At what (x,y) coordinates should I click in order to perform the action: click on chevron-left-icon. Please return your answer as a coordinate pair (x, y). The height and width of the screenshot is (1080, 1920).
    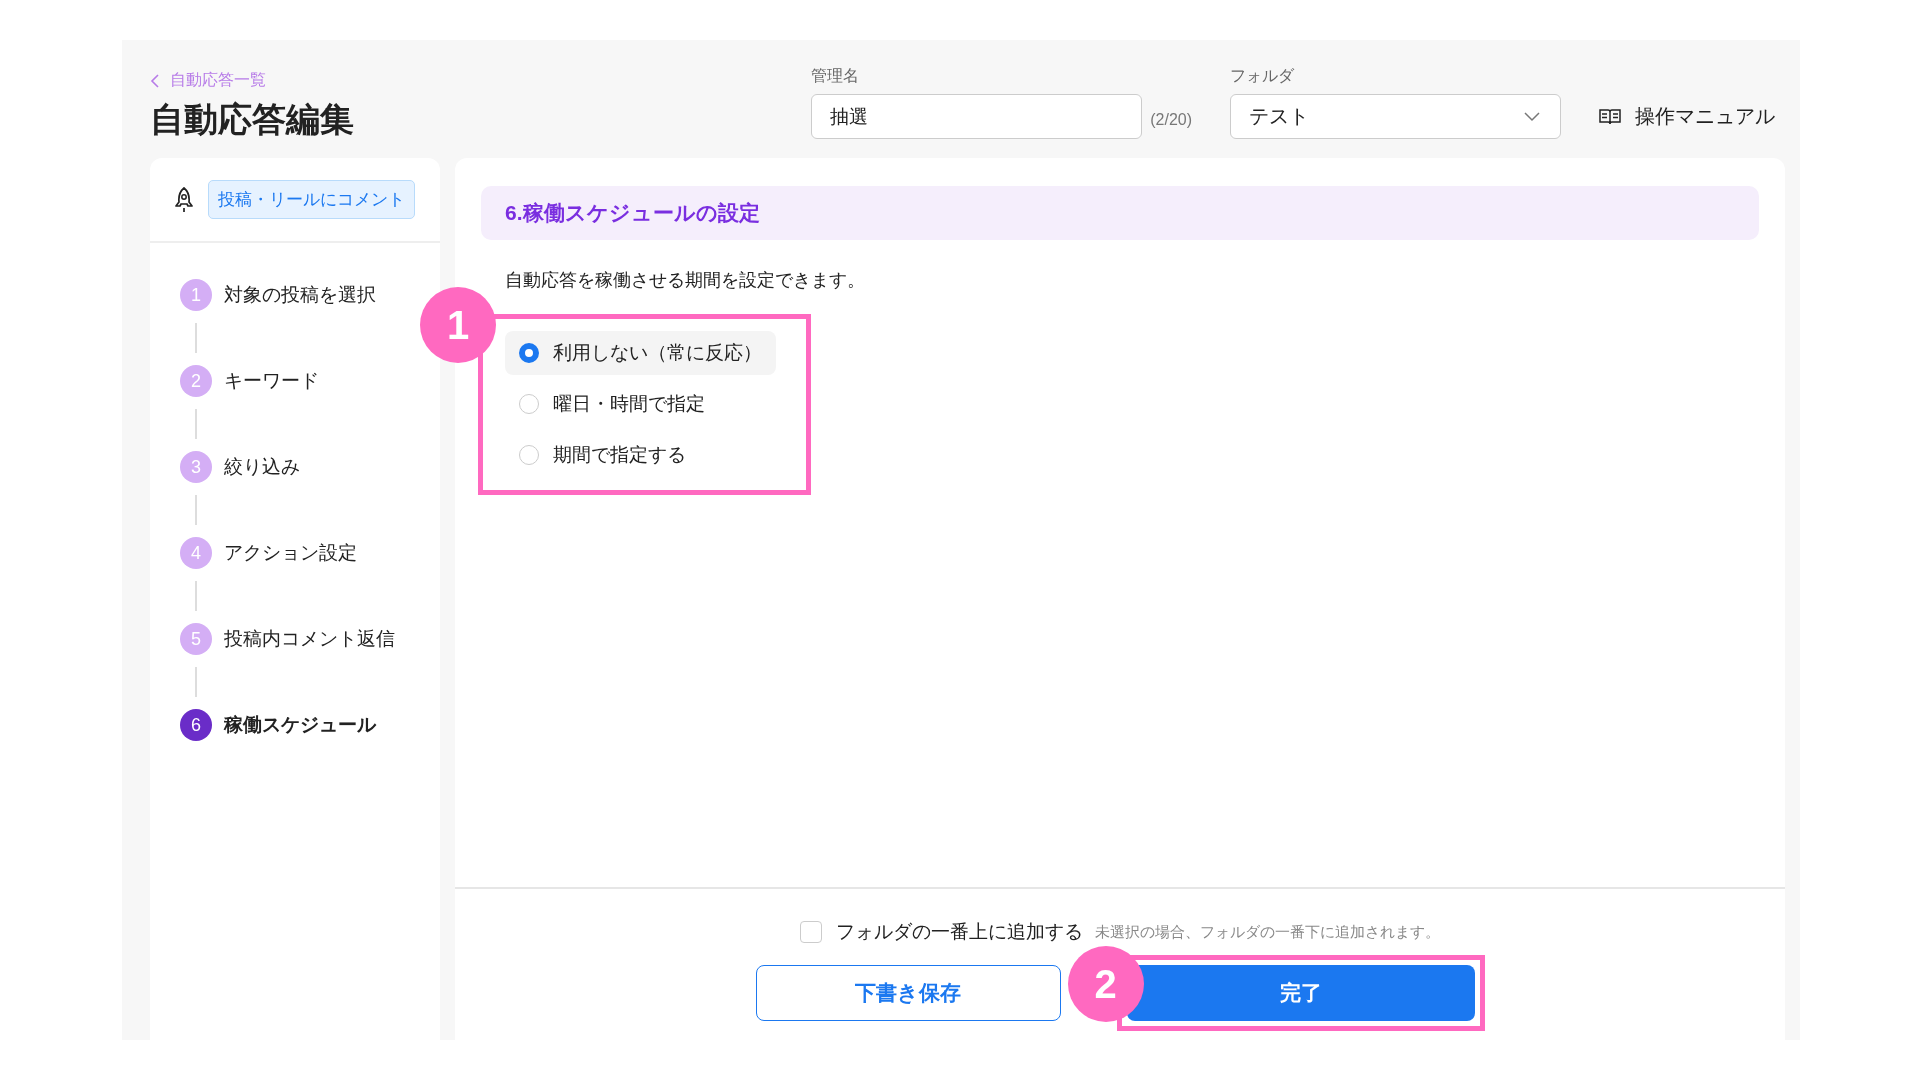
    Looking at the image, I should click on (155, 80).